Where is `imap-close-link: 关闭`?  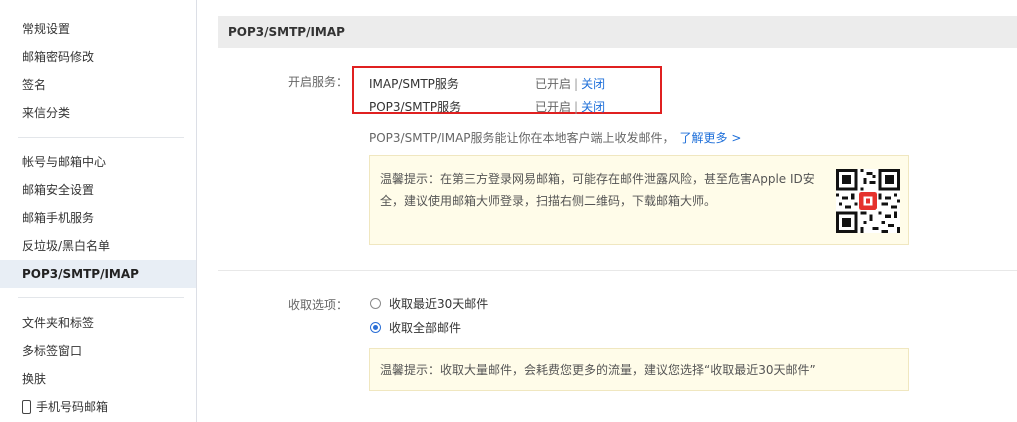
imap-close-link: 关闭 is located at coordinates (593, 84).